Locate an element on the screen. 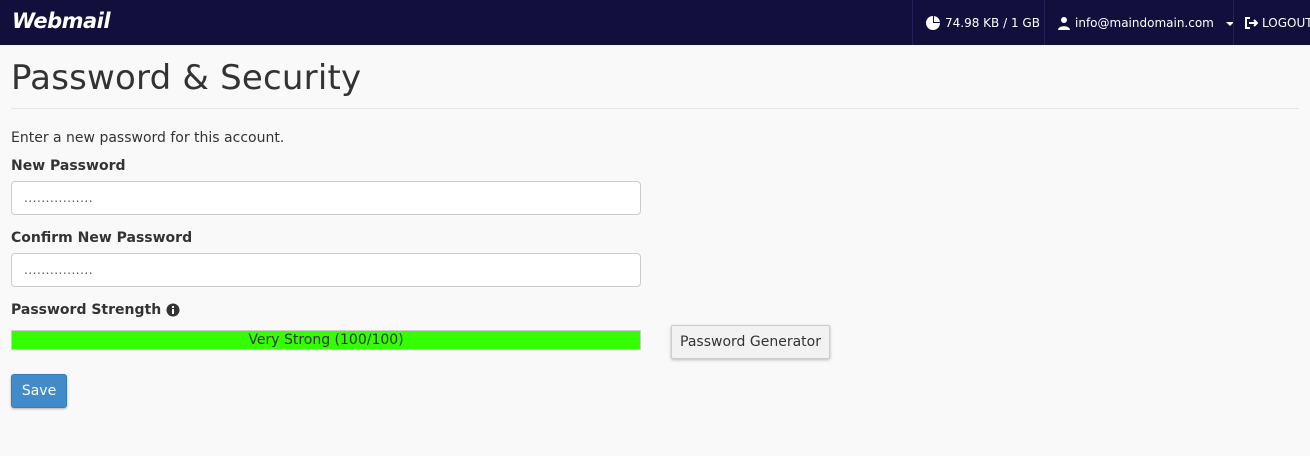 Image resolution: width=1310 pixels, height=456 pixels. quota-text: 74.98 KB / 1 GB is located at coordinates (992, 22).